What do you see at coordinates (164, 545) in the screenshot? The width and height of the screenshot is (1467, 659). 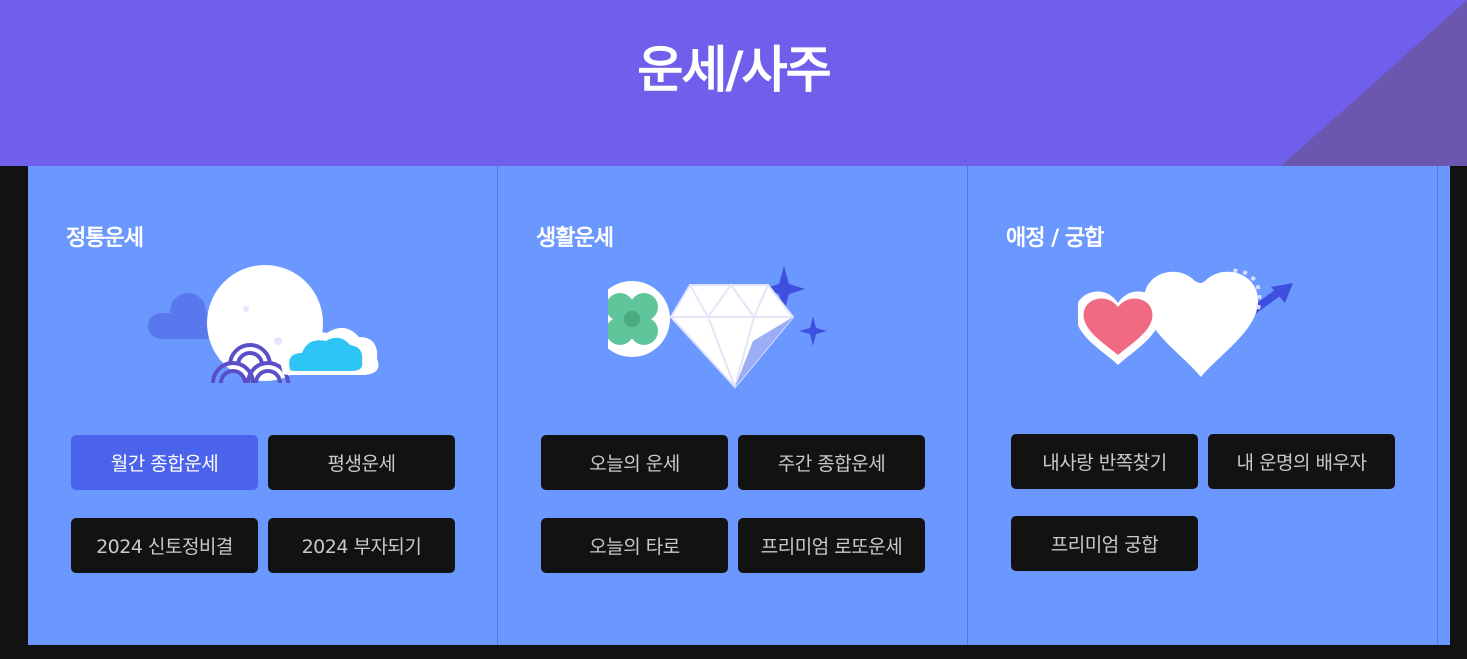 I see `tojeong-button: 2024 신토정비결` at bounding box center [164, 545].